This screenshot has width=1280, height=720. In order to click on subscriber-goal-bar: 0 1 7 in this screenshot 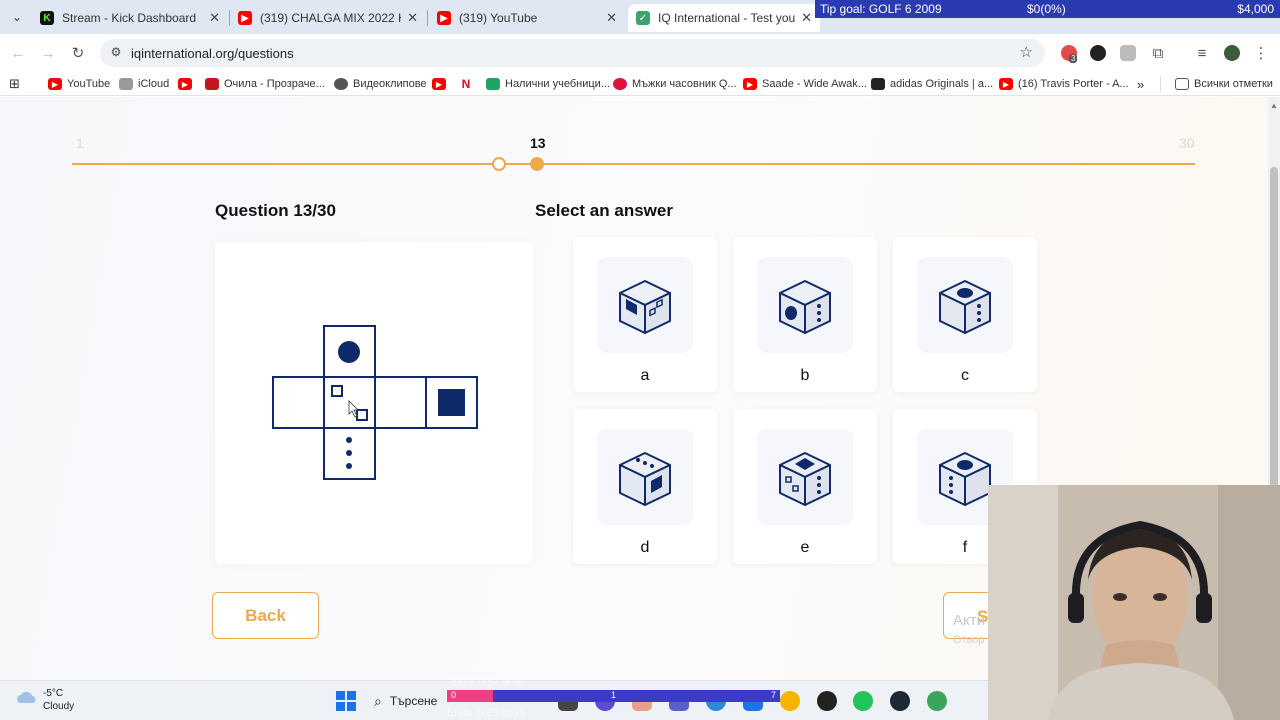, I will do `click(613, 696)`.